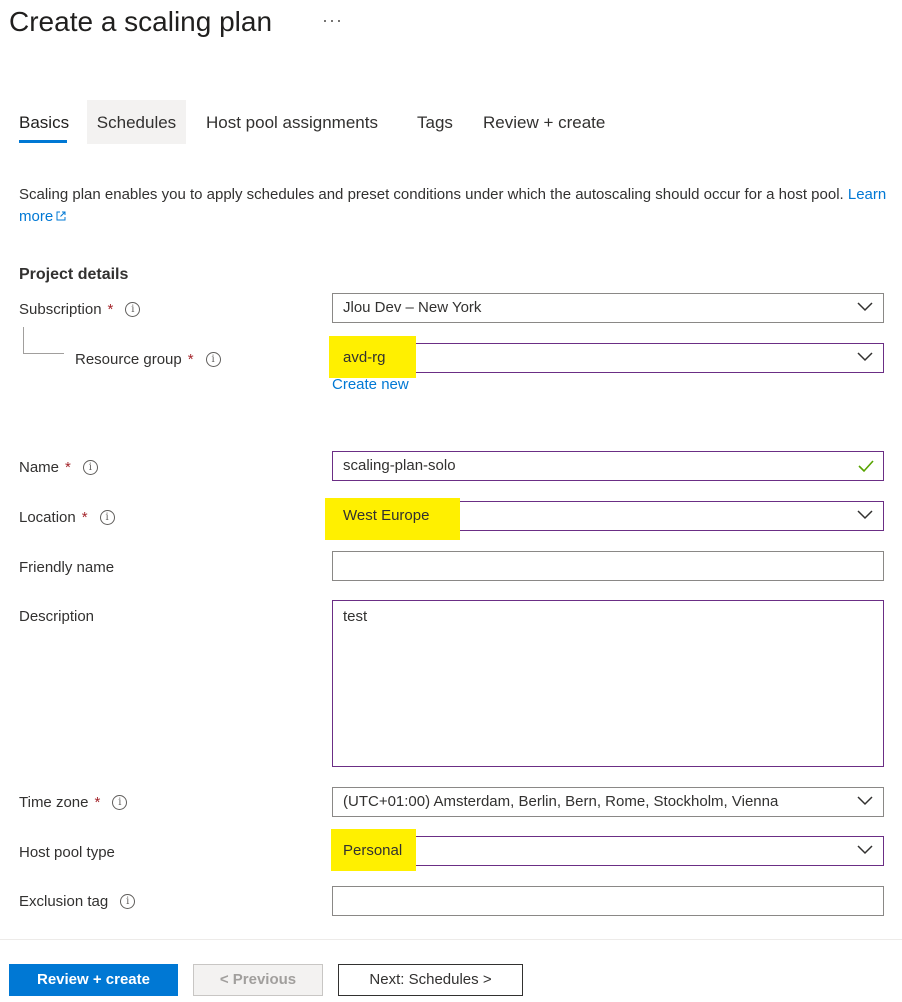 The image size is (902, 1002). Describe the element at coordinates (136, 122) in the screenshot. I see `tab-schedules: Schedules` at that location.